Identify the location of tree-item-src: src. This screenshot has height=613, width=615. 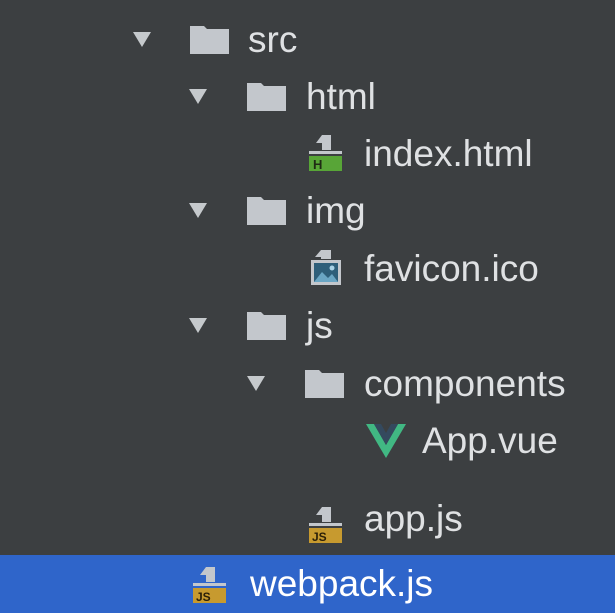
(307, 40).